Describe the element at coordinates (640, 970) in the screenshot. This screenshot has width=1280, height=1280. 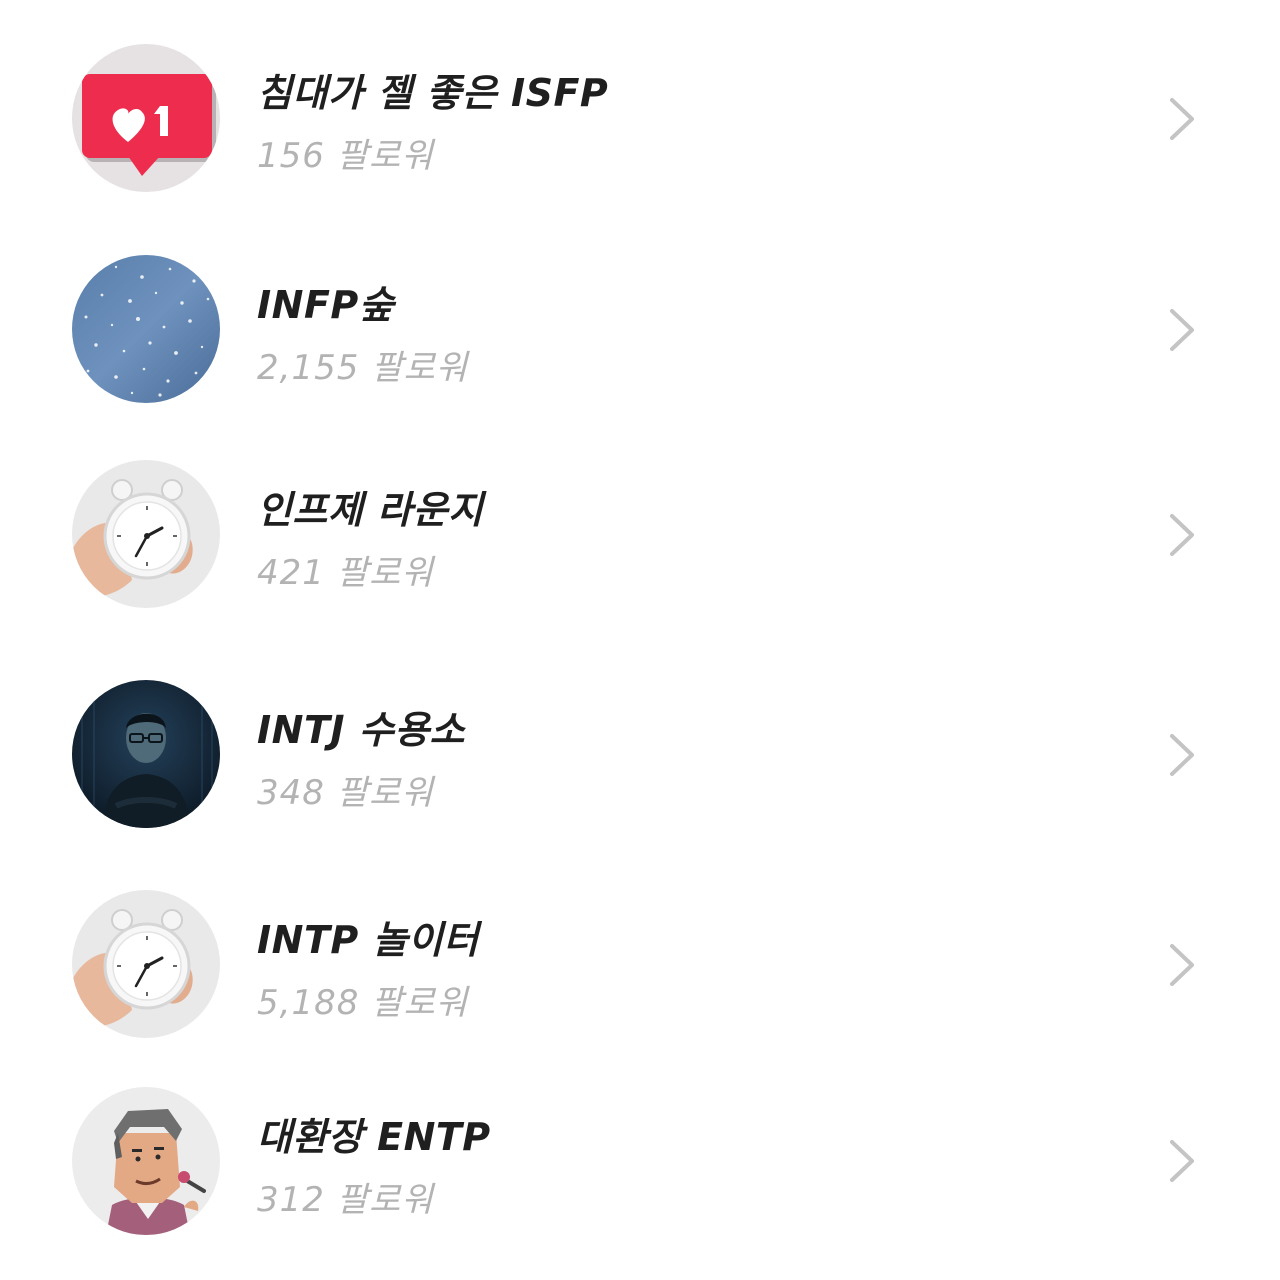
I see `room-list-item: INTP 놀이터 5,188 팔로워` at that location.